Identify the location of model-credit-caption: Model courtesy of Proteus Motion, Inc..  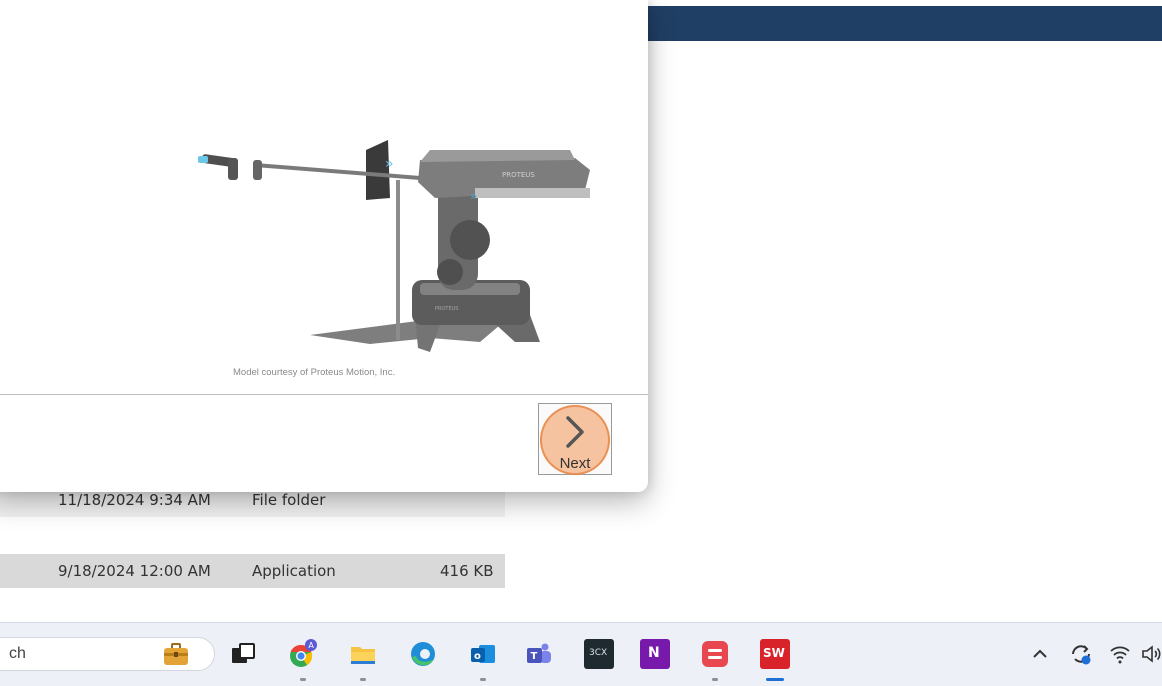
(314, 372).